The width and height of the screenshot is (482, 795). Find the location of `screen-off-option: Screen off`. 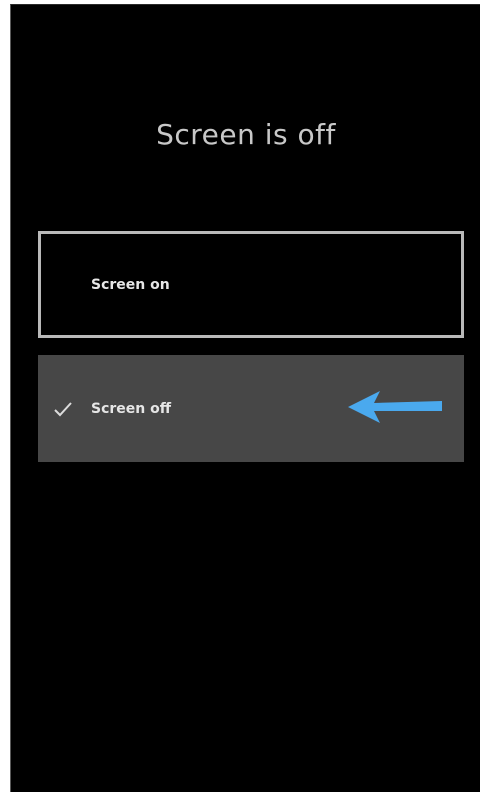

screen-off-option: Screen off is located at coordinates (251, 408).